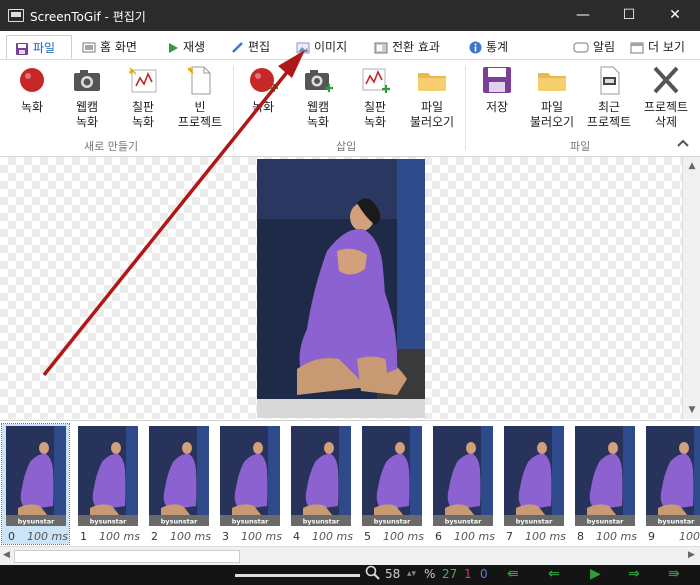  What do you see at coordinates (595, 574) in the screenshot?
I see `play-icon: ▶` at bounding box center [595, 574].